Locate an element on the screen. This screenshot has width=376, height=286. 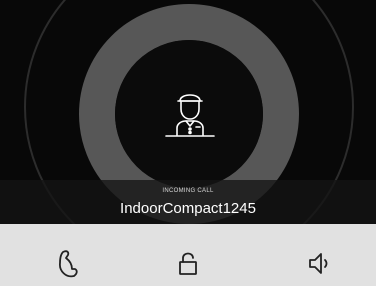
speaker-icon is located at coordinates (320, 264).